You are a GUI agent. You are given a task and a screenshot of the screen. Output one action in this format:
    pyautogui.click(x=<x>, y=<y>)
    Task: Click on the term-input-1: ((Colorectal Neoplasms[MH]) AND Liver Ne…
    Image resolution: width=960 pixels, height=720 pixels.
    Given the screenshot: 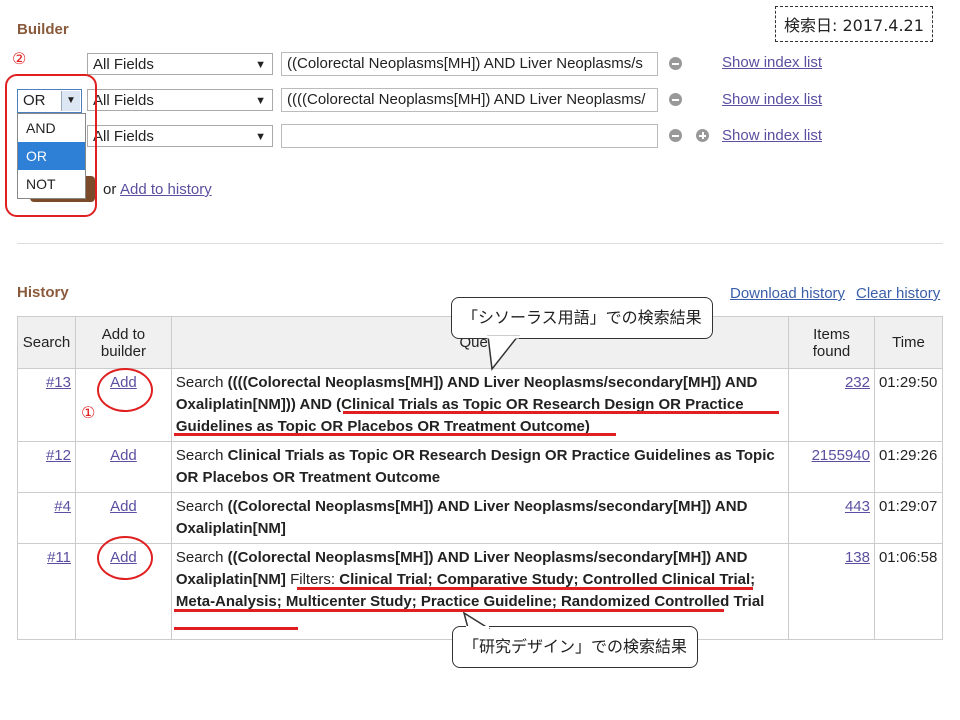 What is the action you would take?
    pyautogui.click(x=469, y=64)
    